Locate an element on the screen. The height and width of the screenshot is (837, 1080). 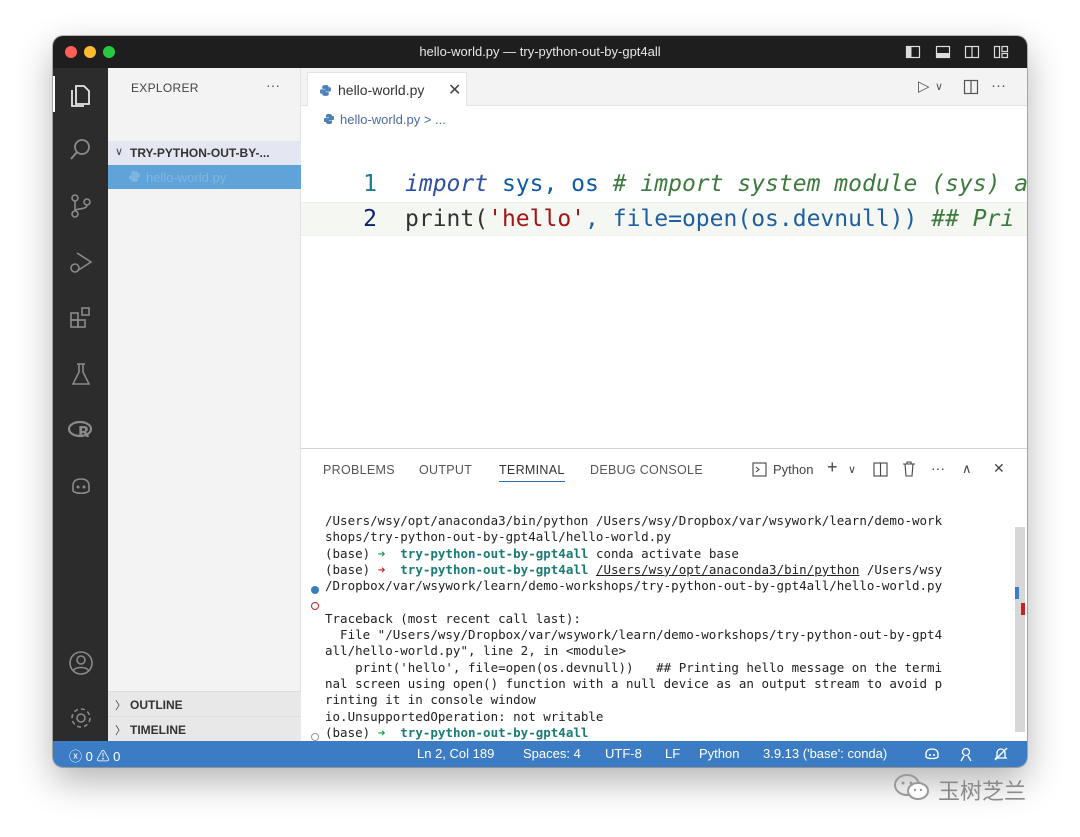
scroll-marker-red is located at coordinates (1023, 609).